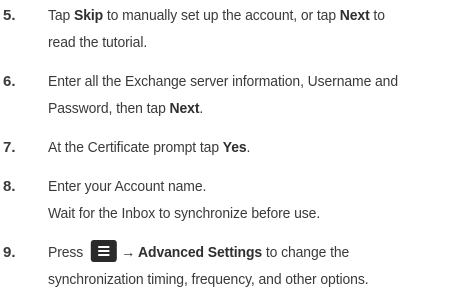 This screenshot has height=293, width=464. Describe the element at coordinates (9, 15) in the screenshot. I see `step-number: 5.` at that location.